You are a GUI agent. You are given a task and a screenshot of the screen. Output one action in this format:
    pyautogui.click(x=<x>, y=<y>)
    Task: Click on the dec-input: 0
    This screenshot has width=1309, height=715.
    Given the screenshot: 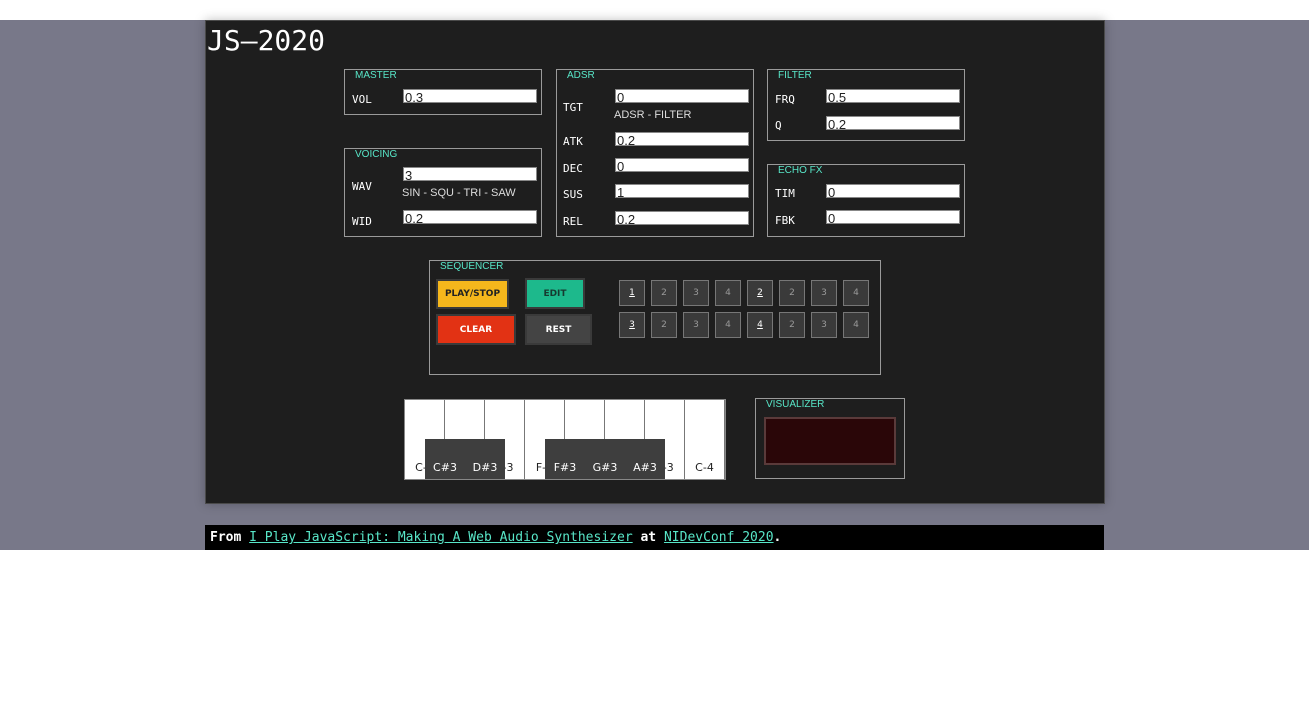 What is the action you would take?
    pyautogui.click(x=682, y=165)
    